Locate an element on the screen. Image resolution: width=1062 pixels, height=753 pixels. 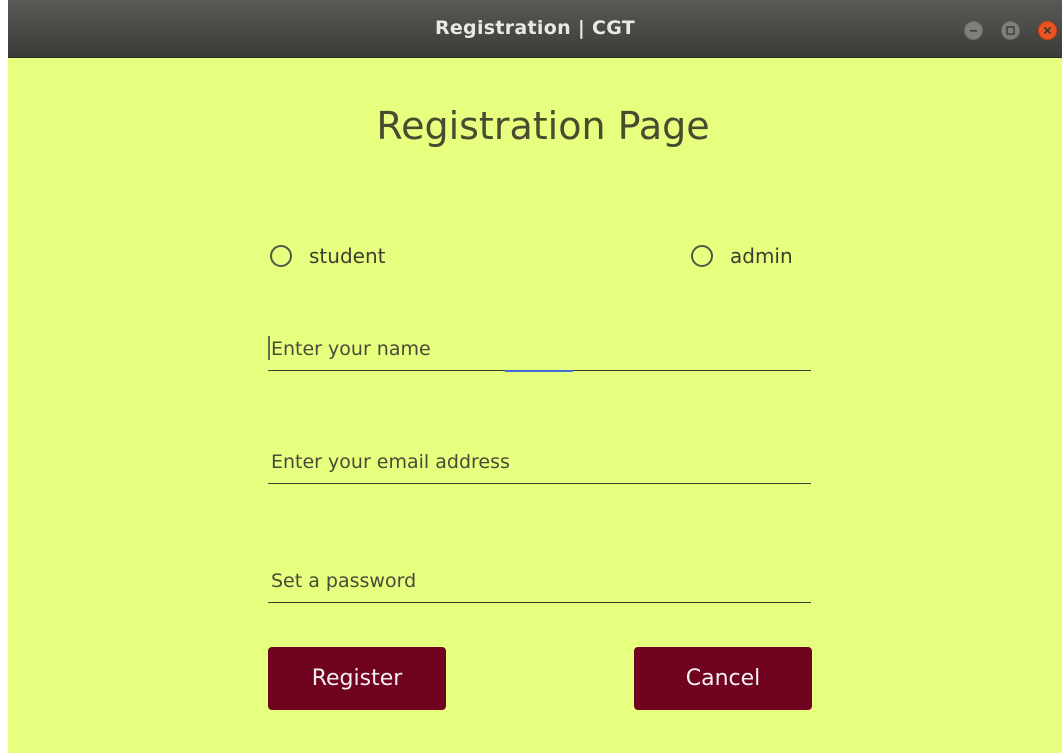
email-input is located at coordinates (536, 462).